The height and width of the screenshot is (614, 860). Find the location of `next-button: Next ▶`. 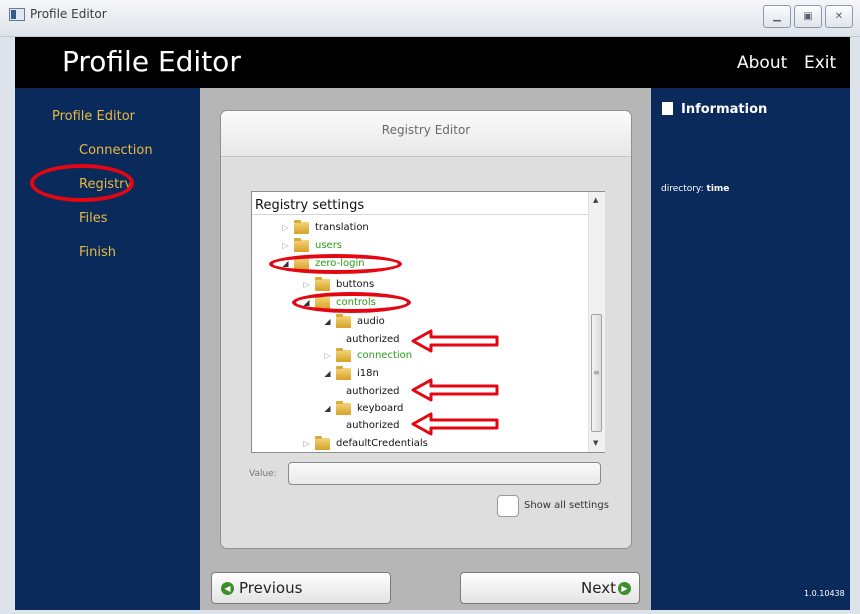

next-button: Next ▶ is located at coordinates (550, 588).